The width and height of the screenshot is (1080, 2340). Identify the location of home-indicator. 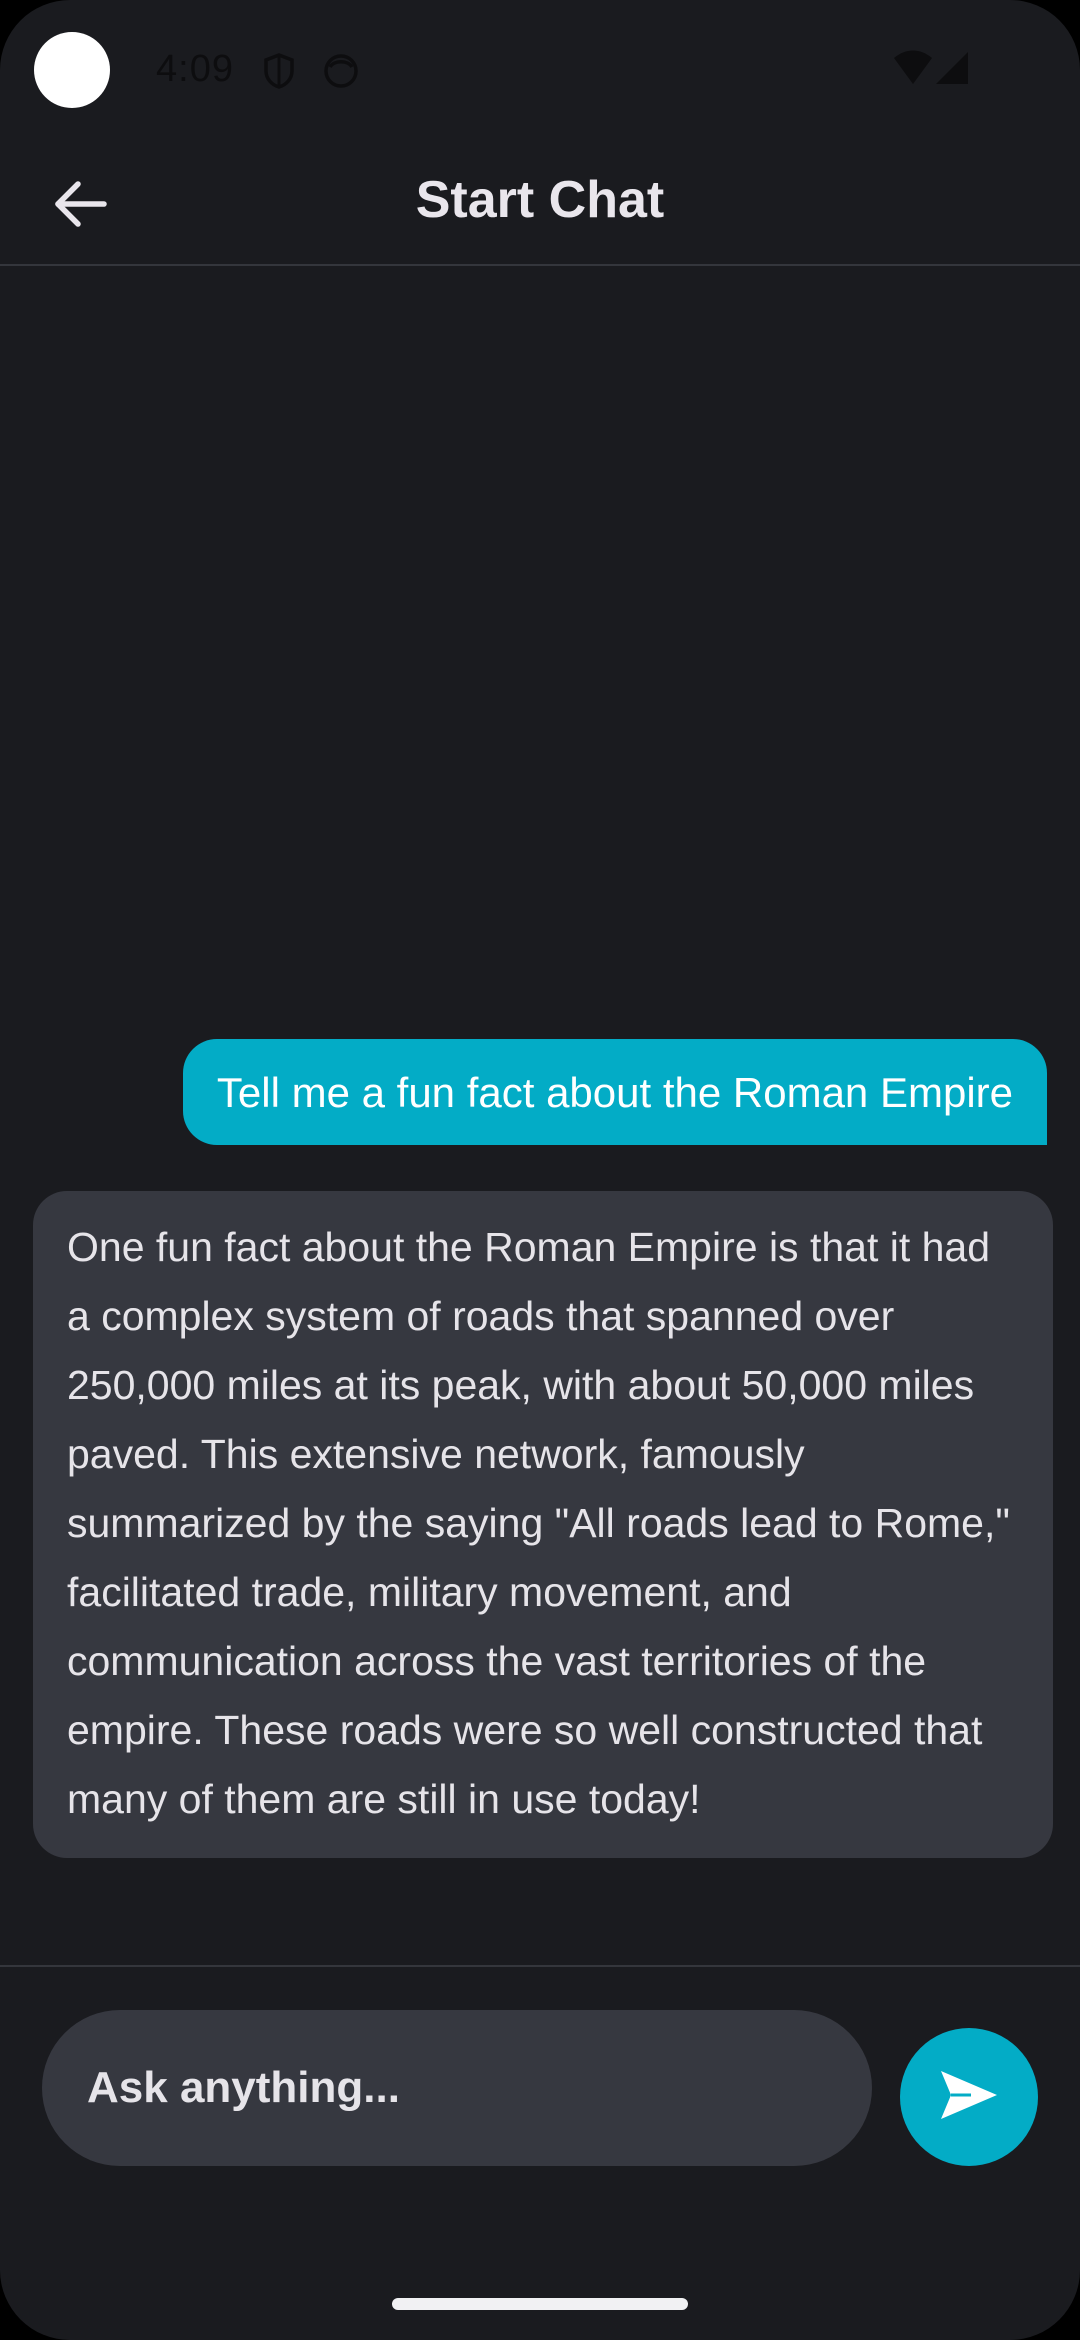
(540, 2304).